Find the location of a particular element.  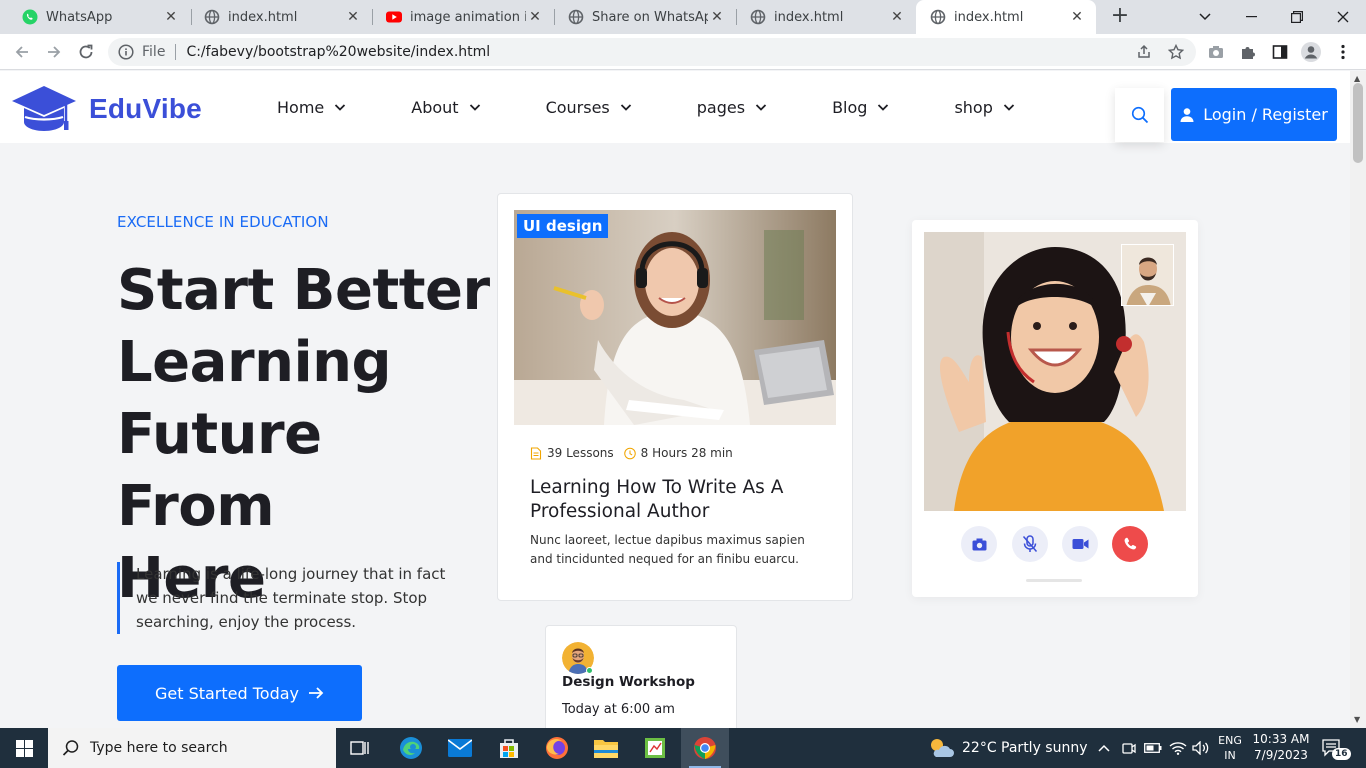

meet-now-icon is located at coordinates (1129, 748).